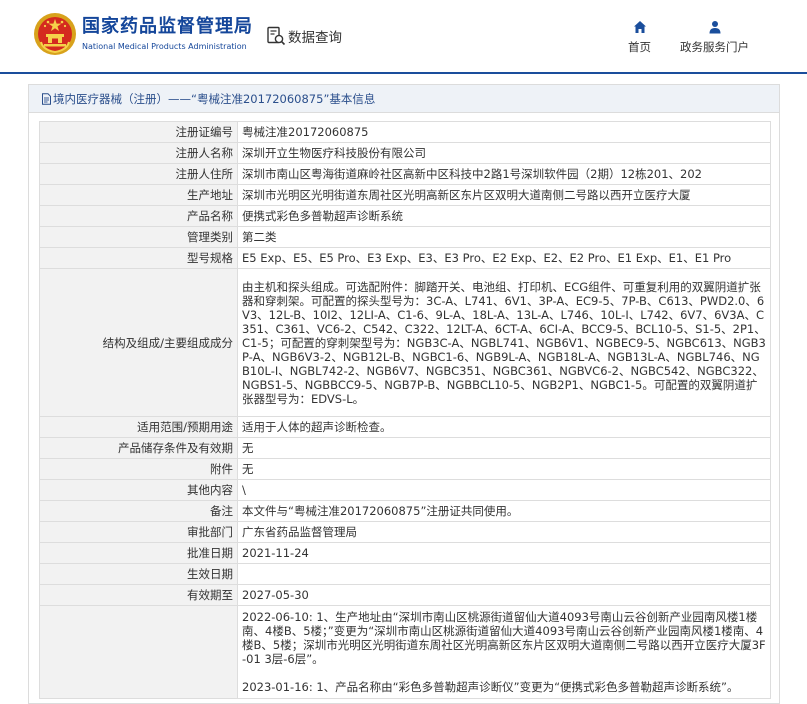 Image resolution: width=807 pixels, height=704 pixels. Describe the element at coordinates (714, 37) in the screenshot. I see `nav-services: 政务服务门户` at that location.